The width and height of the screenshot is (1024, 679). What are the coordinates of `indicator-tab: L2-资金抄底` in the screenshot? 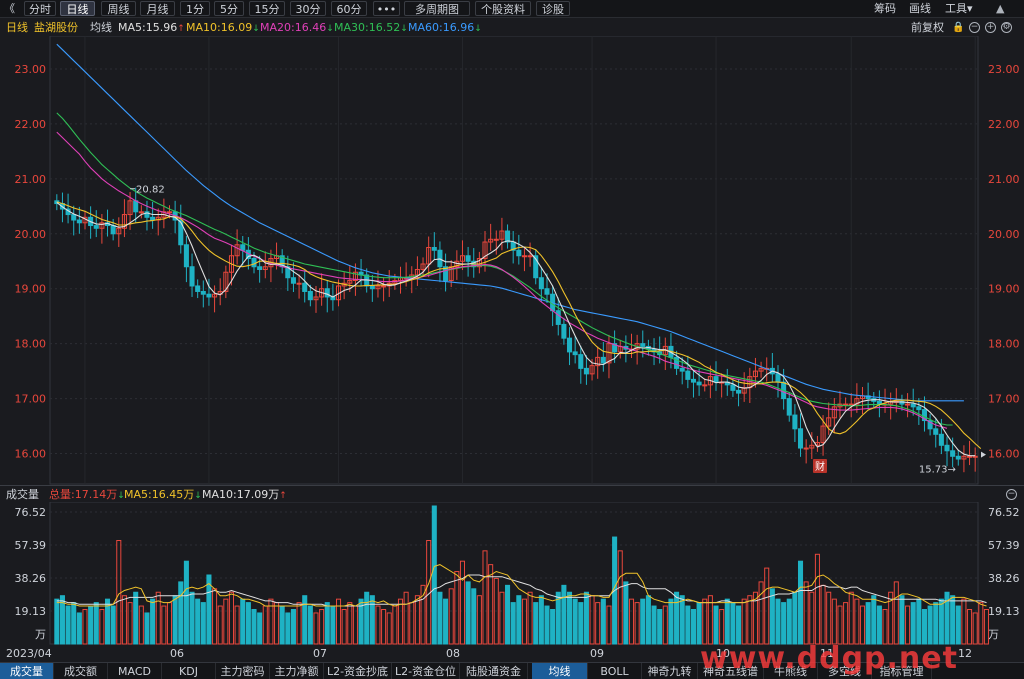 It's located at (358, 671).